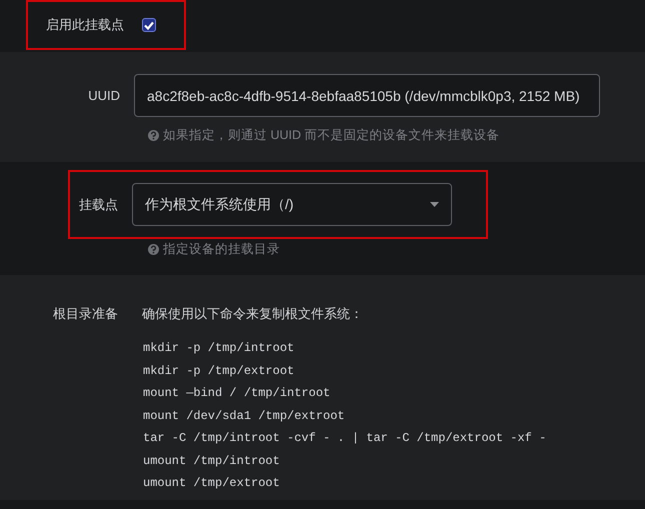 The image size is (645, 509). What do you see at coordinates (345, 438) in the screenshot?
I see `command-line: tar -C /tmp/introot -cvf - . | tar -C /tmp/extroot -xf -` at bounding box center [345, 438].